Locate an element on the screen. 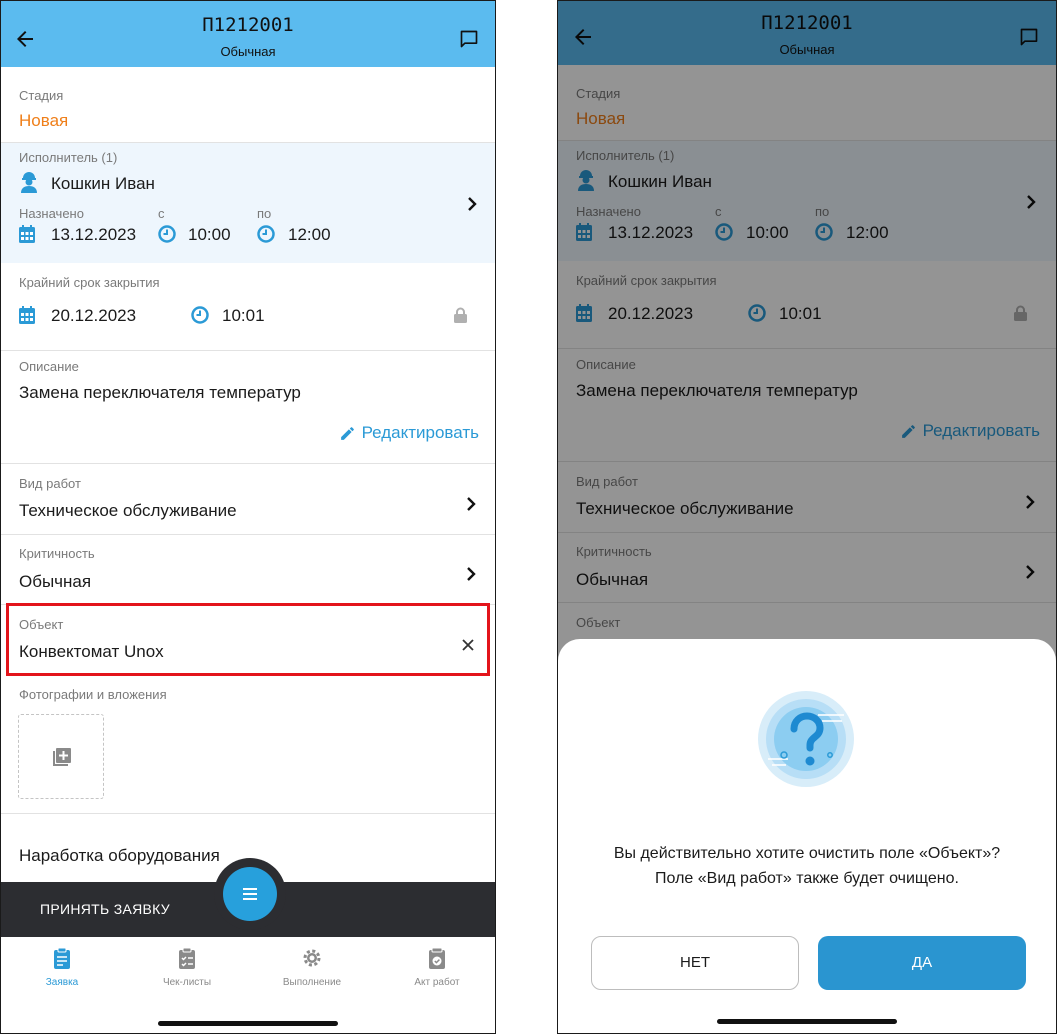 The height and width of the screenshot is (1034, 1057). menu-icon is located at coordinates (250, 894).